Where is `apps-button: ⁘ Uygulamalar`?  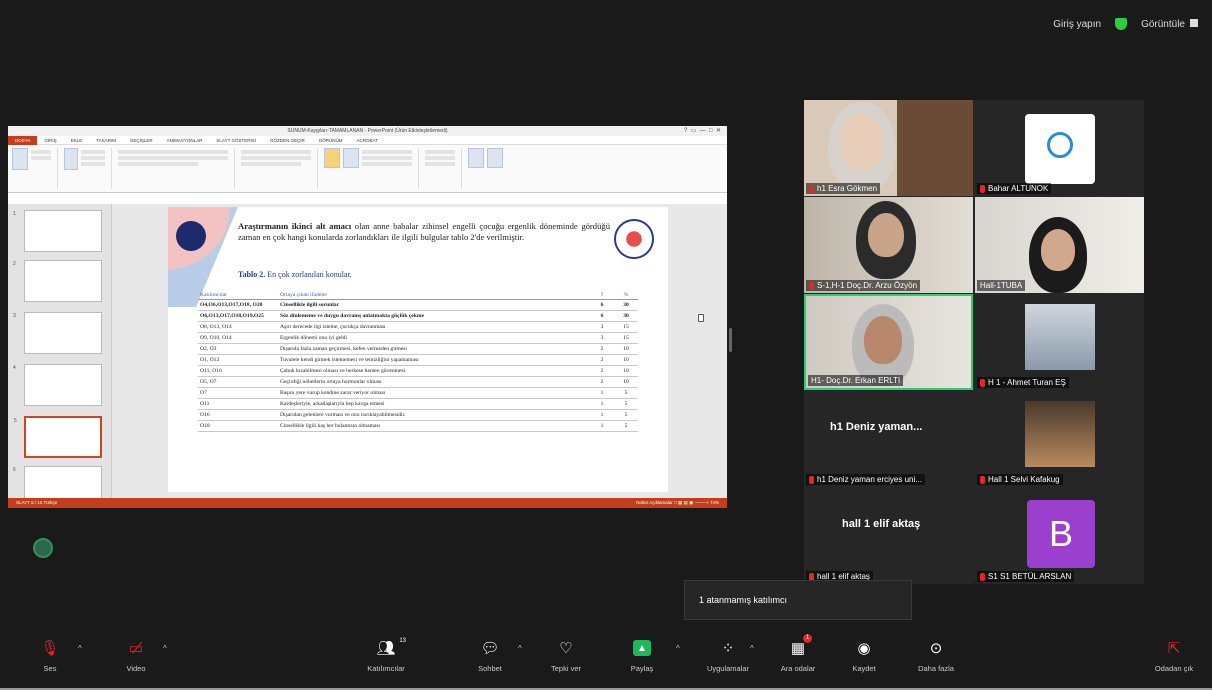 apps-button: ⁘ Uygulamalar is located at coordinates (728, 655).